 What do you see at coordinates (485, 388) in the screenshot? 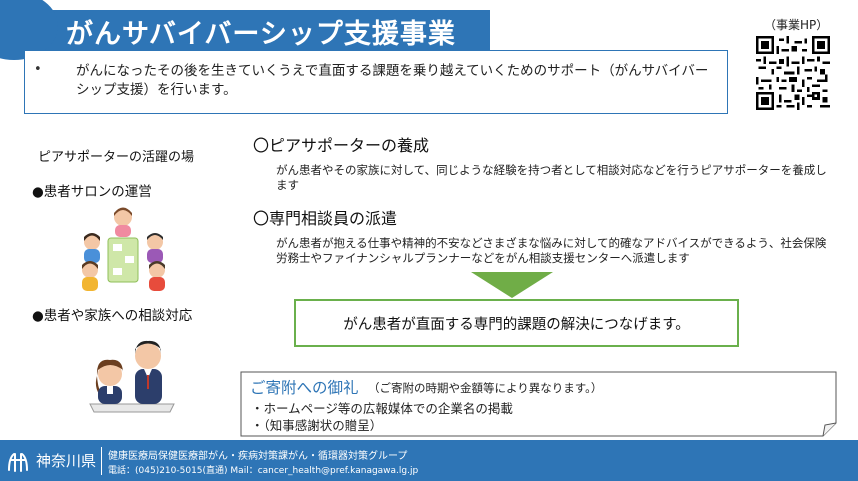
I see `donation-note: （ご寄附の時期や金額等により異なります。）` at bounding box center [485, 388].